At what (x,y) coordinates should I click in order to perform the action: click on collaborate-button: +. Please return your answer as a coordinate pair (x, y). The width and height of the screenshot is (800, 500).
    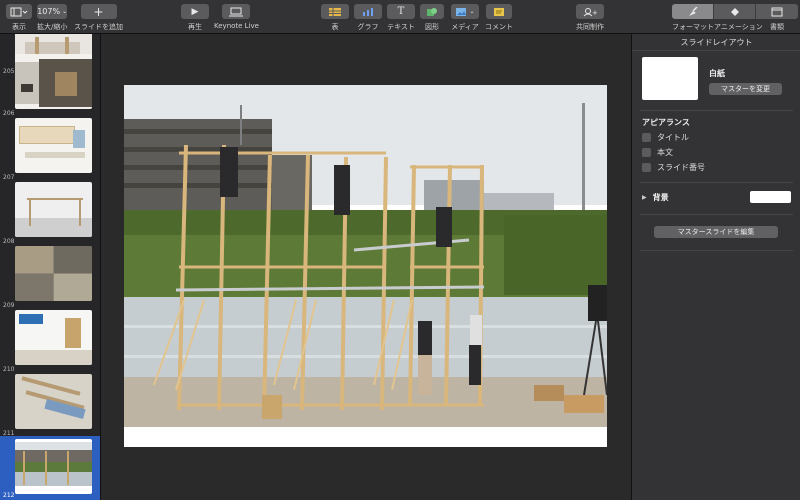
    Looking at the image, I should click on (590, 11).